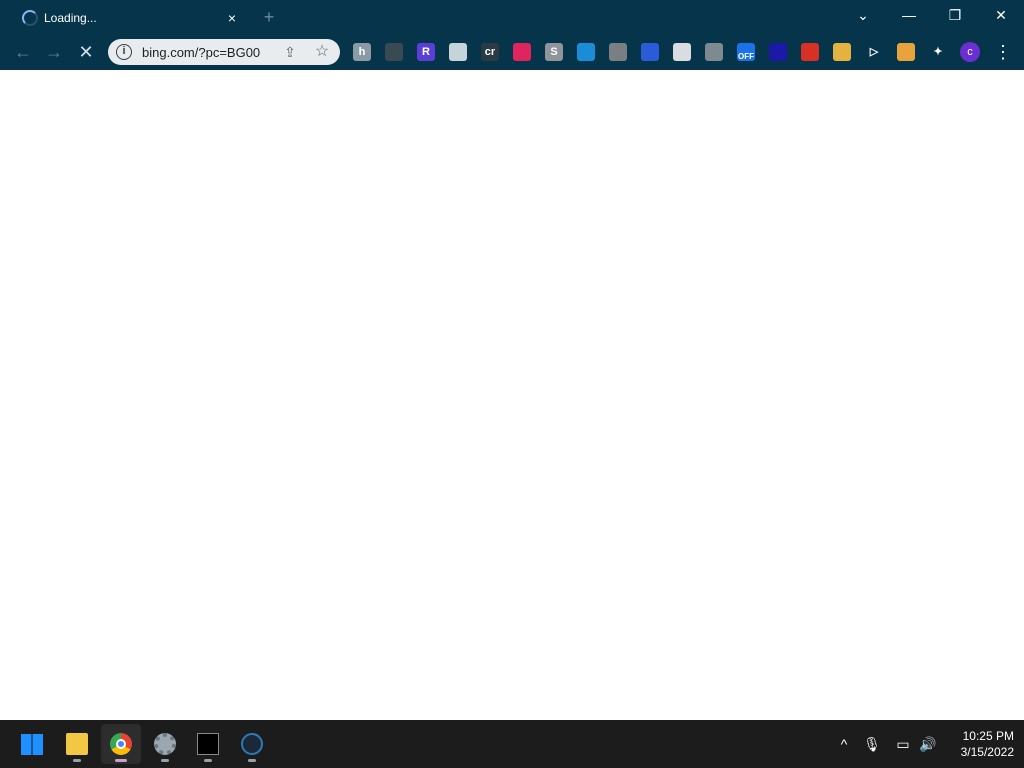 Image resolution: width=1024 pixels, height=768 pixels. I want to click on settings-icon-glyph, so click(165, 744).